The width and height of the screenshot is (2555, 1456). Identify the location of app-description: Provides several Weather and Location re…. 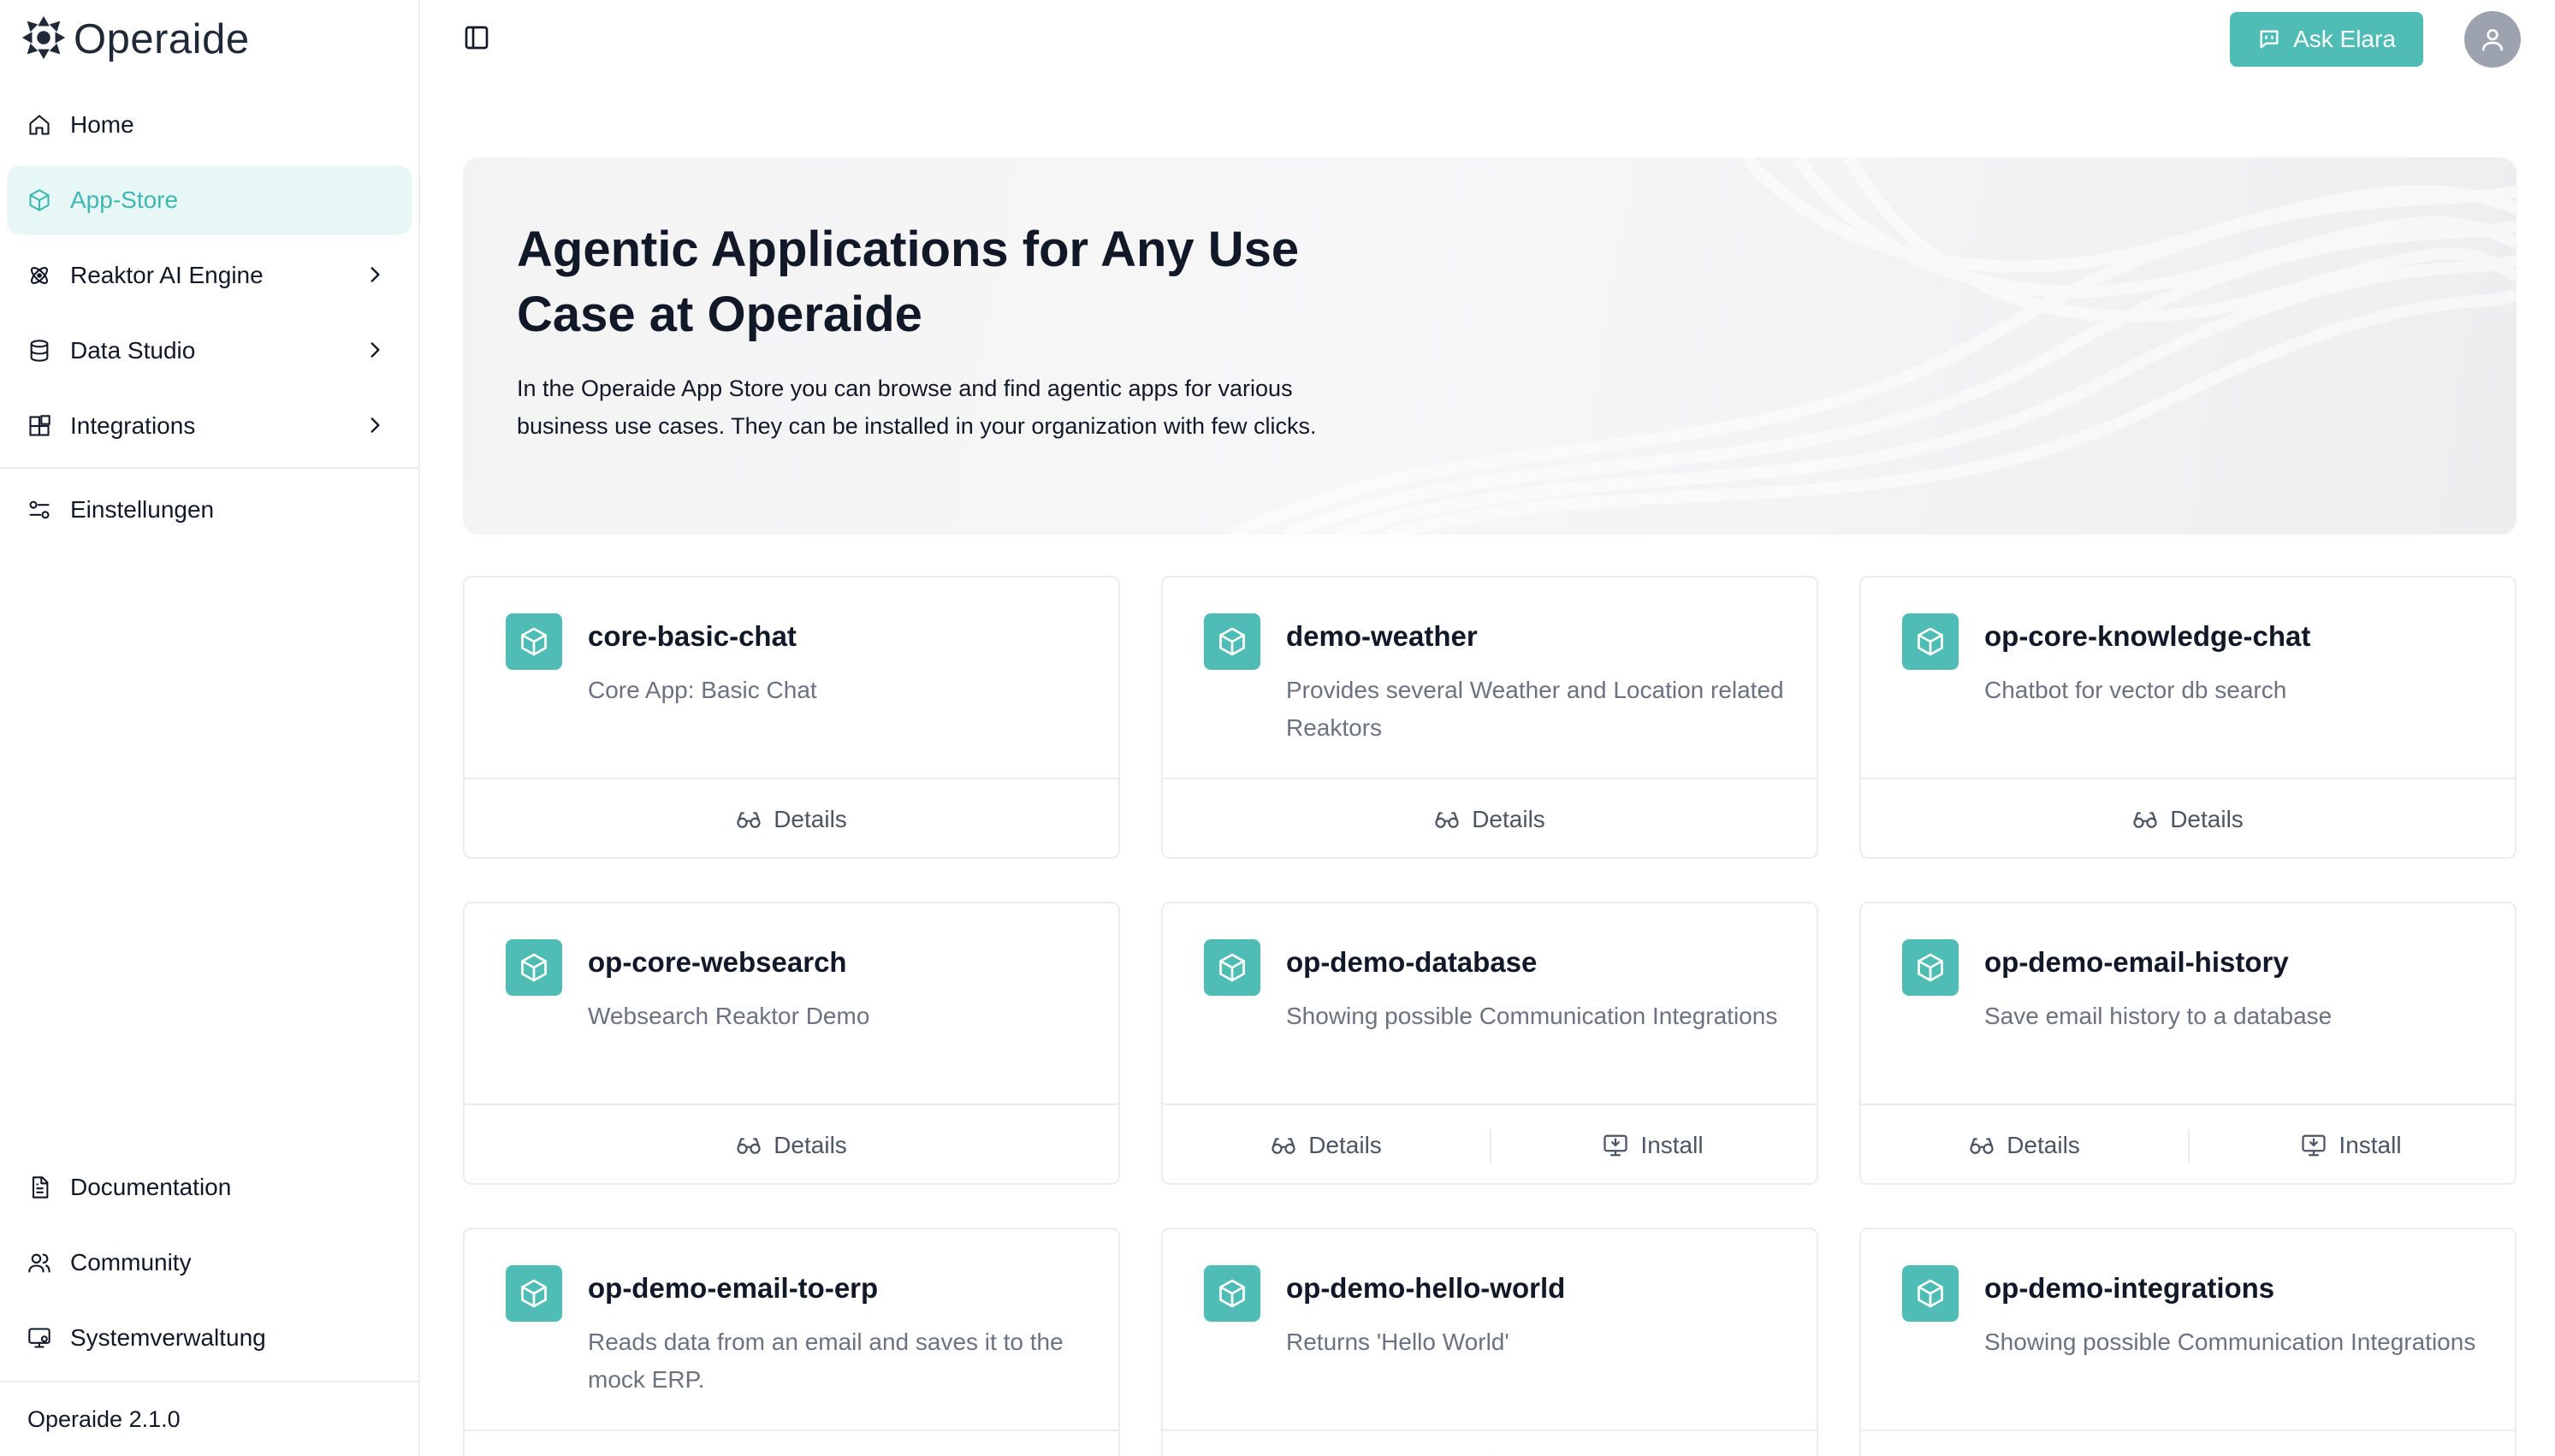
(1535, 709).